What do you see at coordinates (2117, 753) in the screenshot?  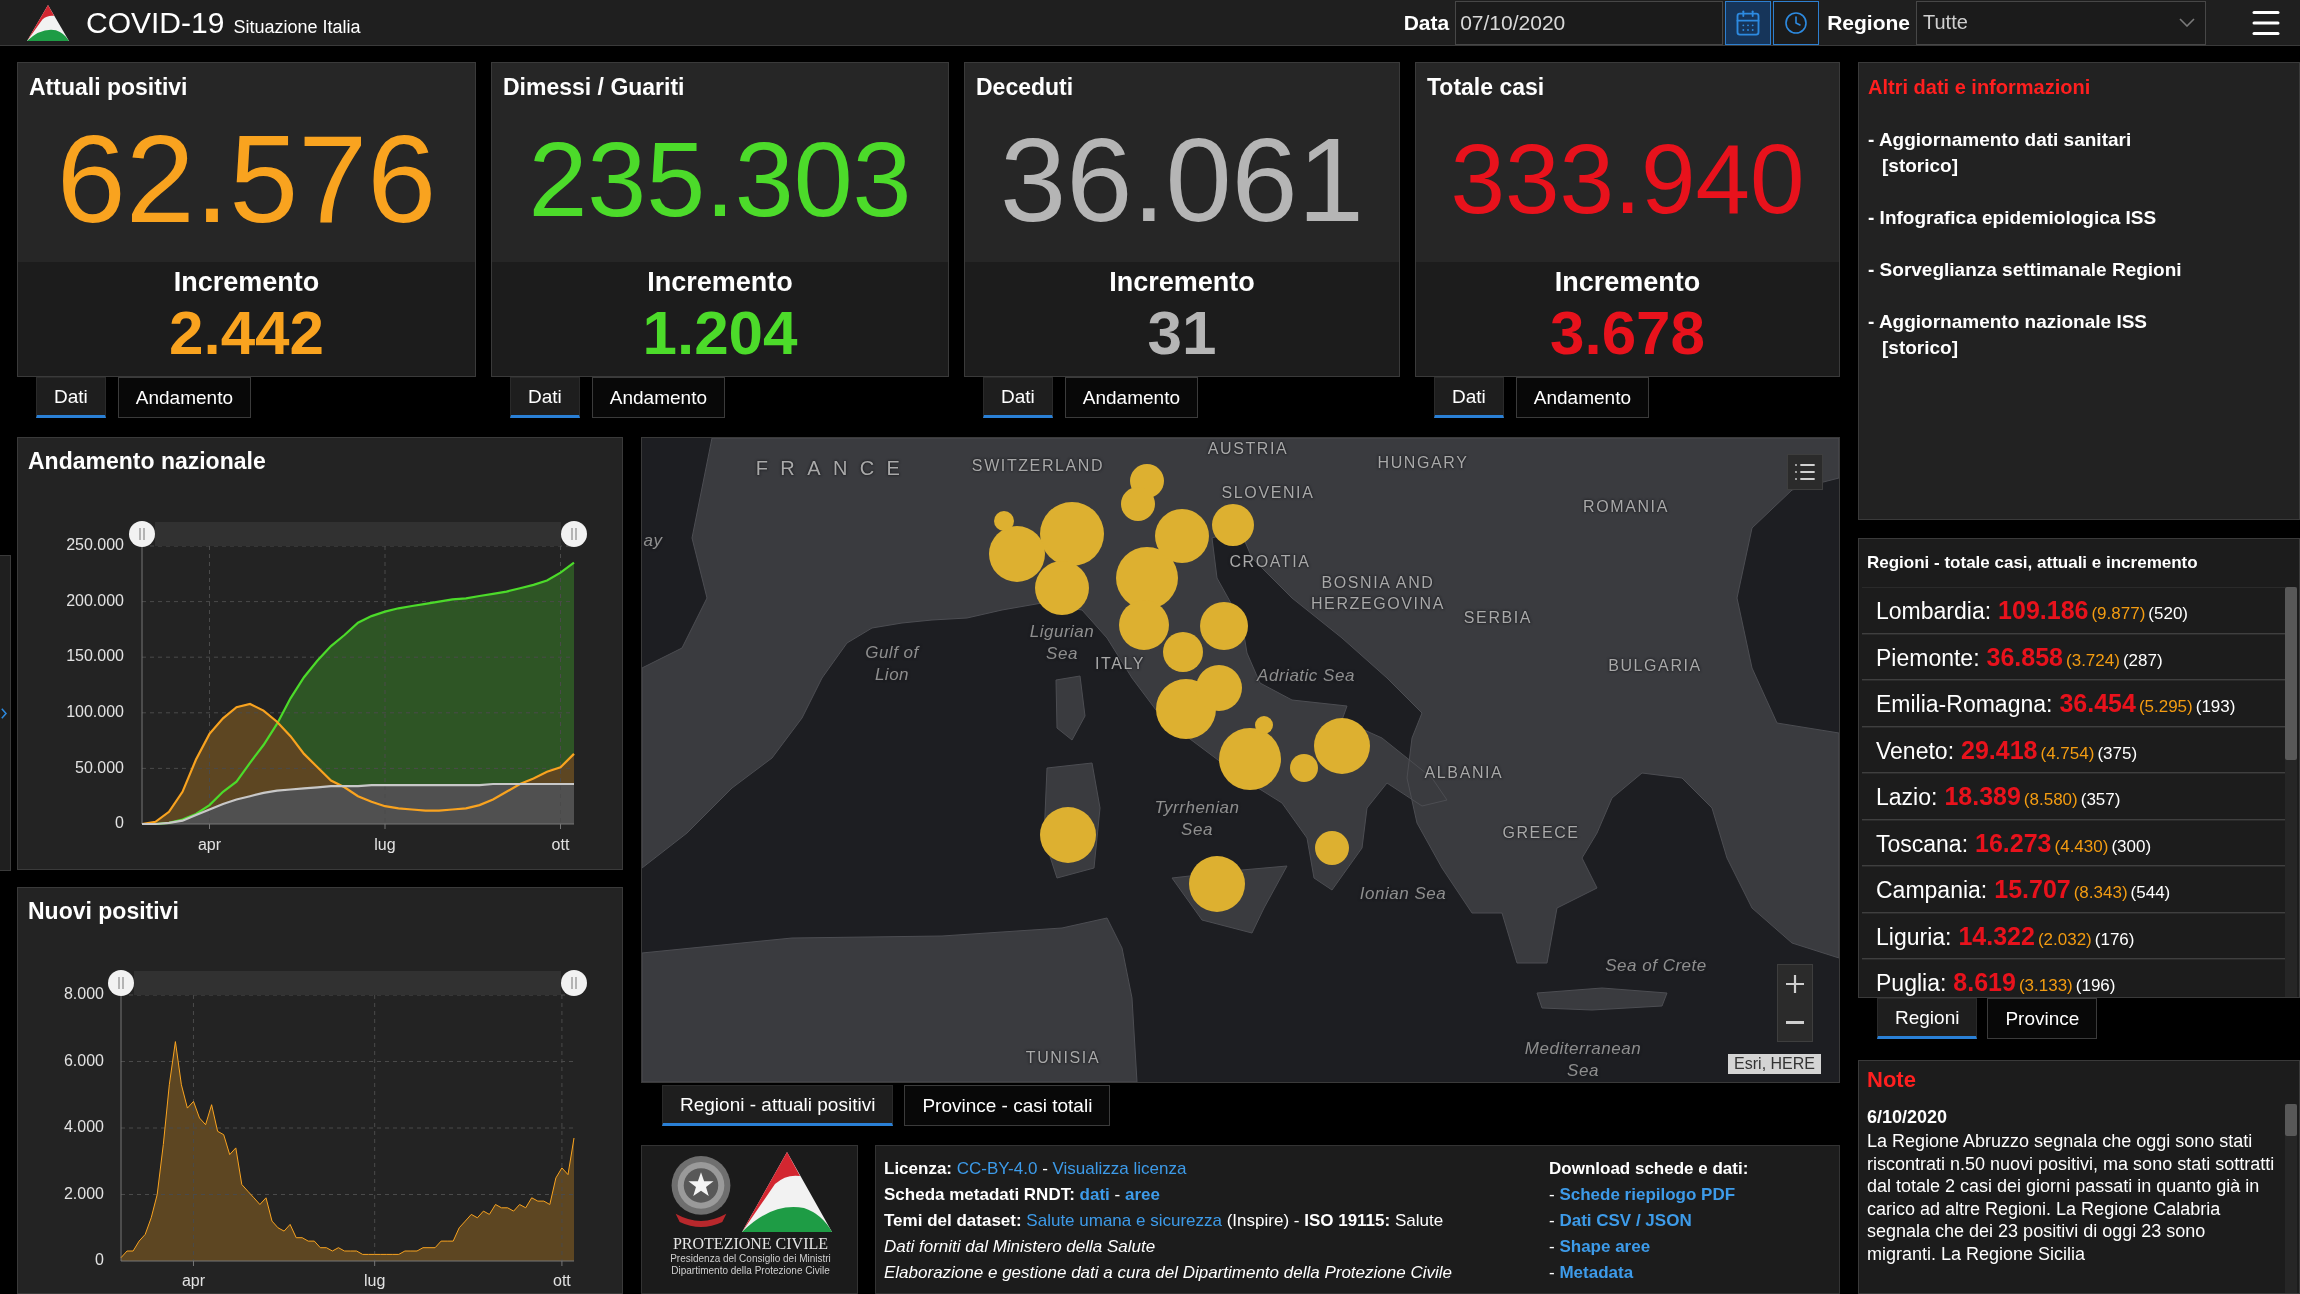 I see `region-increment: (375)` at bounding box center [2117, 753].